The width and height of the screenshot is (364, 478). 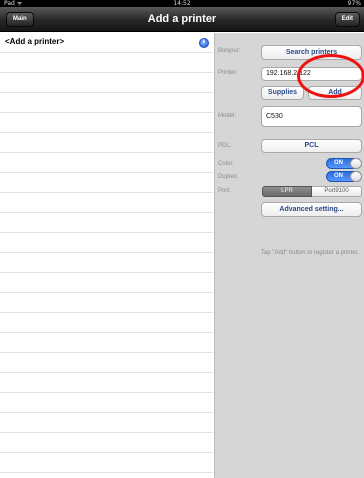 I want to click on color-toggle: ON, so click(x=344, y=163).